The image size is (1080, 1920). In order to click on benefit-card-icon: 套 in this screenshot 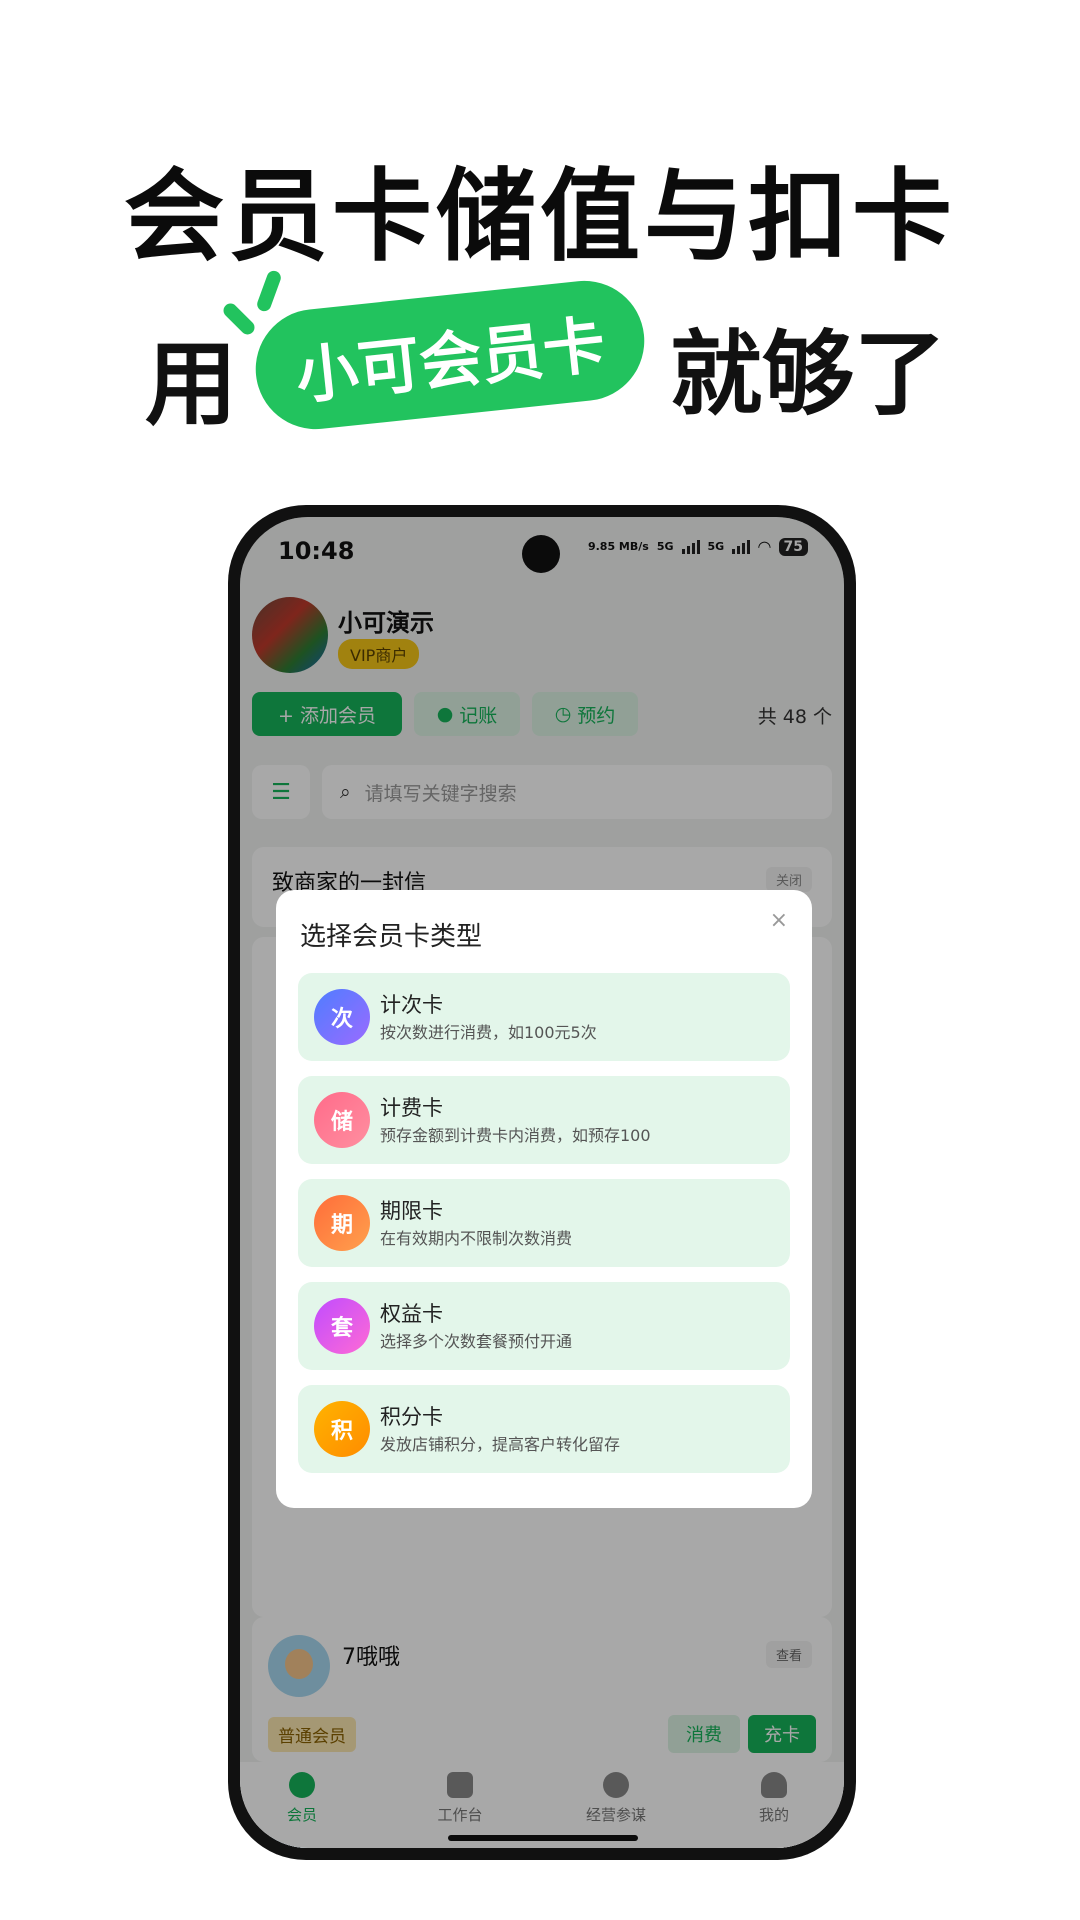, I will do `click(342, 1326)`.